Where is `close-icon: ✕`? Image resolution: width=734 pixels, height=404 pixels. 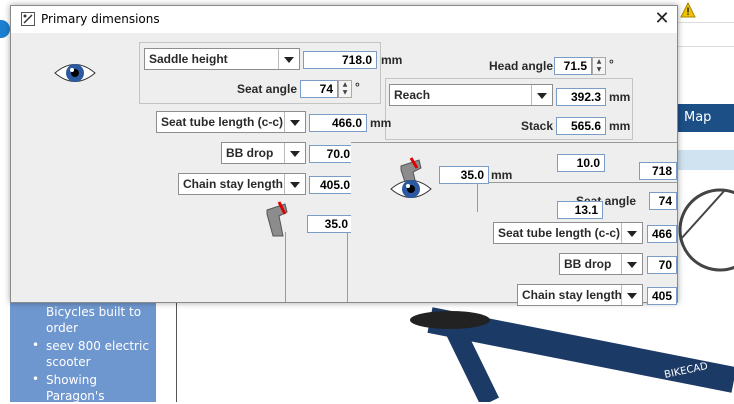
close-icon: ✕ is located at coordinates (662, 18).